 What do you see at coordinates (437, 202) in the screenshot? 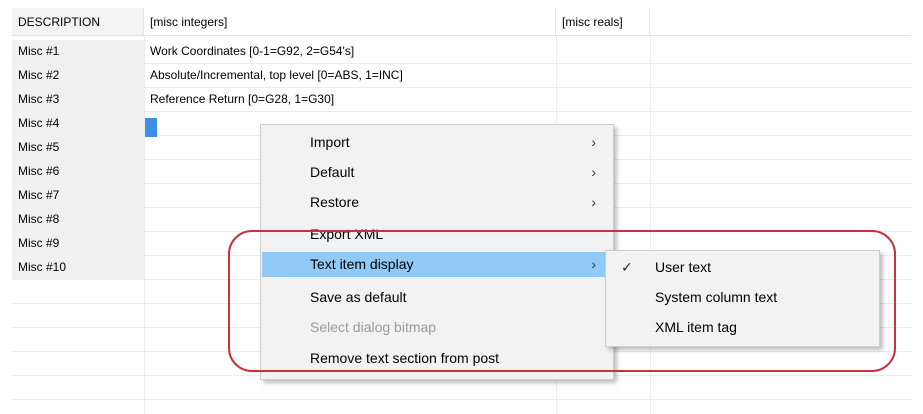
I see `menu-item-restore: Restore ›` at bounding box center [437, 202].